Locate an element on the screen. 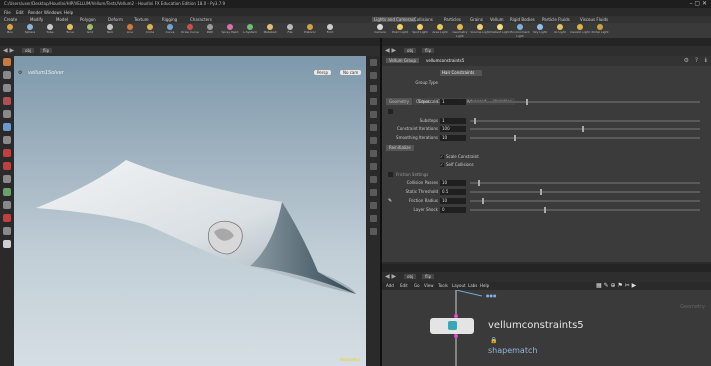 Image resolution: width=711 pixels, height=366 pixels. node-vellumconstraints5 is located at coordinates (452, 326).